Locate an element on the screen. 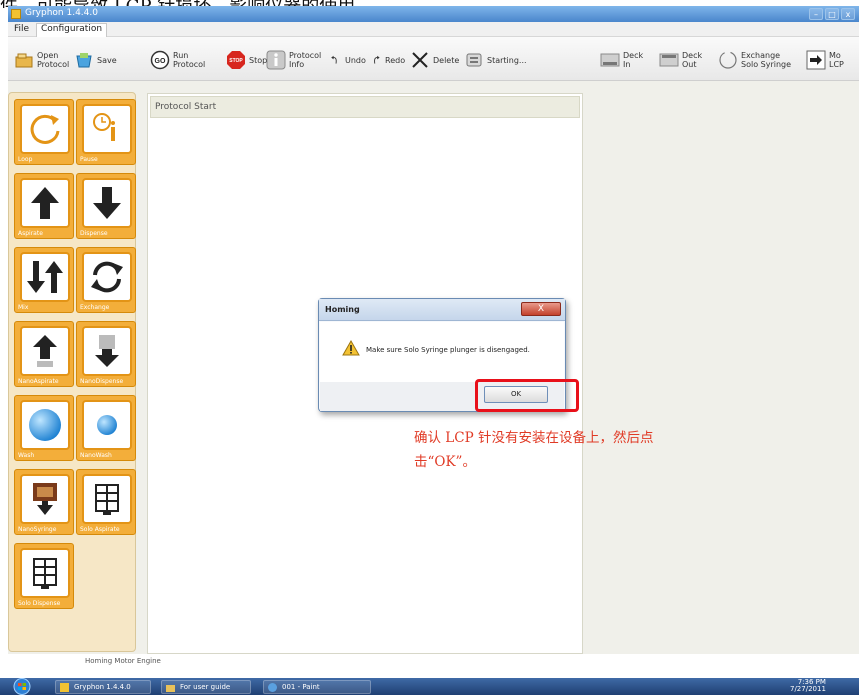 This screenshot has width=859, height=695. undo-icon is located at coordinates (334, 59).